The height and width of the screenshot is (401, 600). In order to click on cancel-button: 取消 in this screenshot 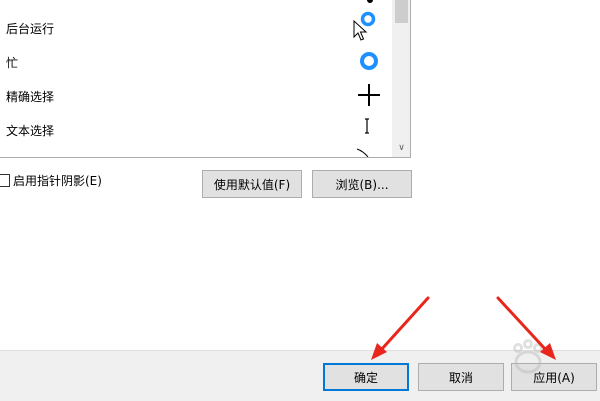, I will do `click(461, 377)`.